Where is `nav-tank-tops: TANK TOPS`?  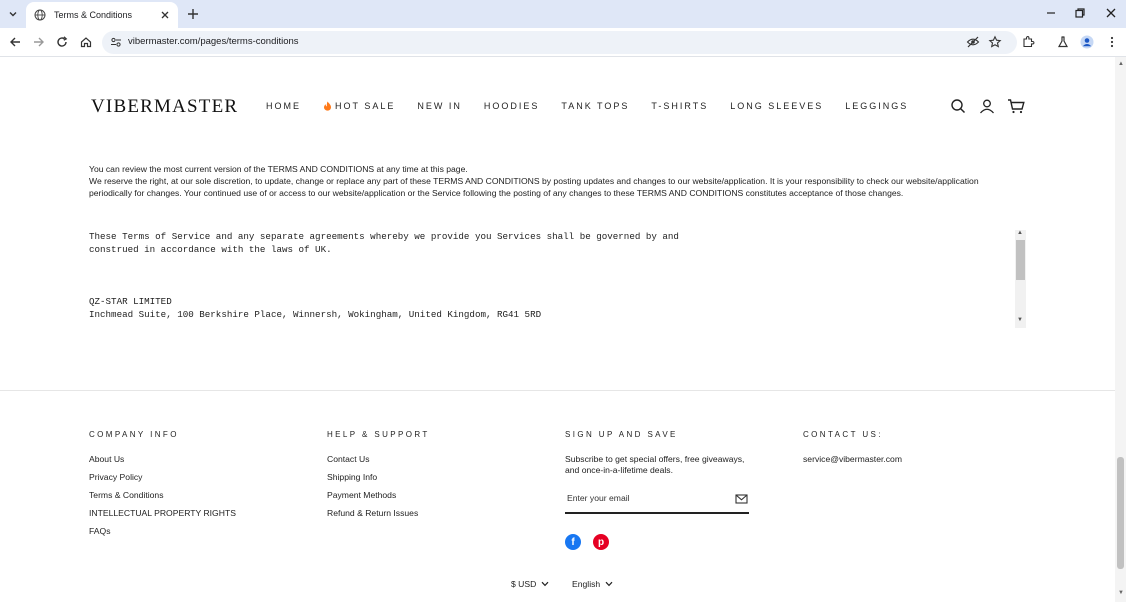 nav-tank-tops: TANK TOPS is located at coordinates (595, 106).